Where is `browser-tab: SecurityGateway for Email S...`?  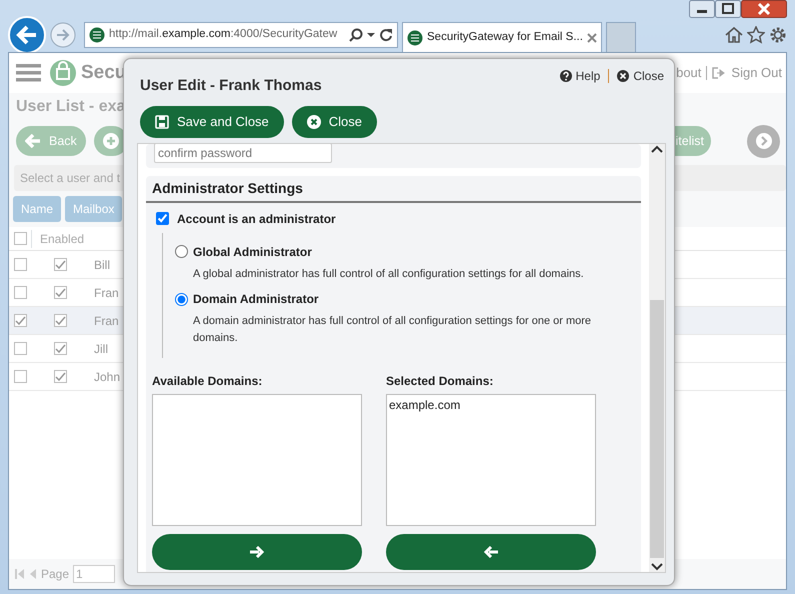
browser-tab: SecurityGateway for Email S... is located at coordinates (502, 37).